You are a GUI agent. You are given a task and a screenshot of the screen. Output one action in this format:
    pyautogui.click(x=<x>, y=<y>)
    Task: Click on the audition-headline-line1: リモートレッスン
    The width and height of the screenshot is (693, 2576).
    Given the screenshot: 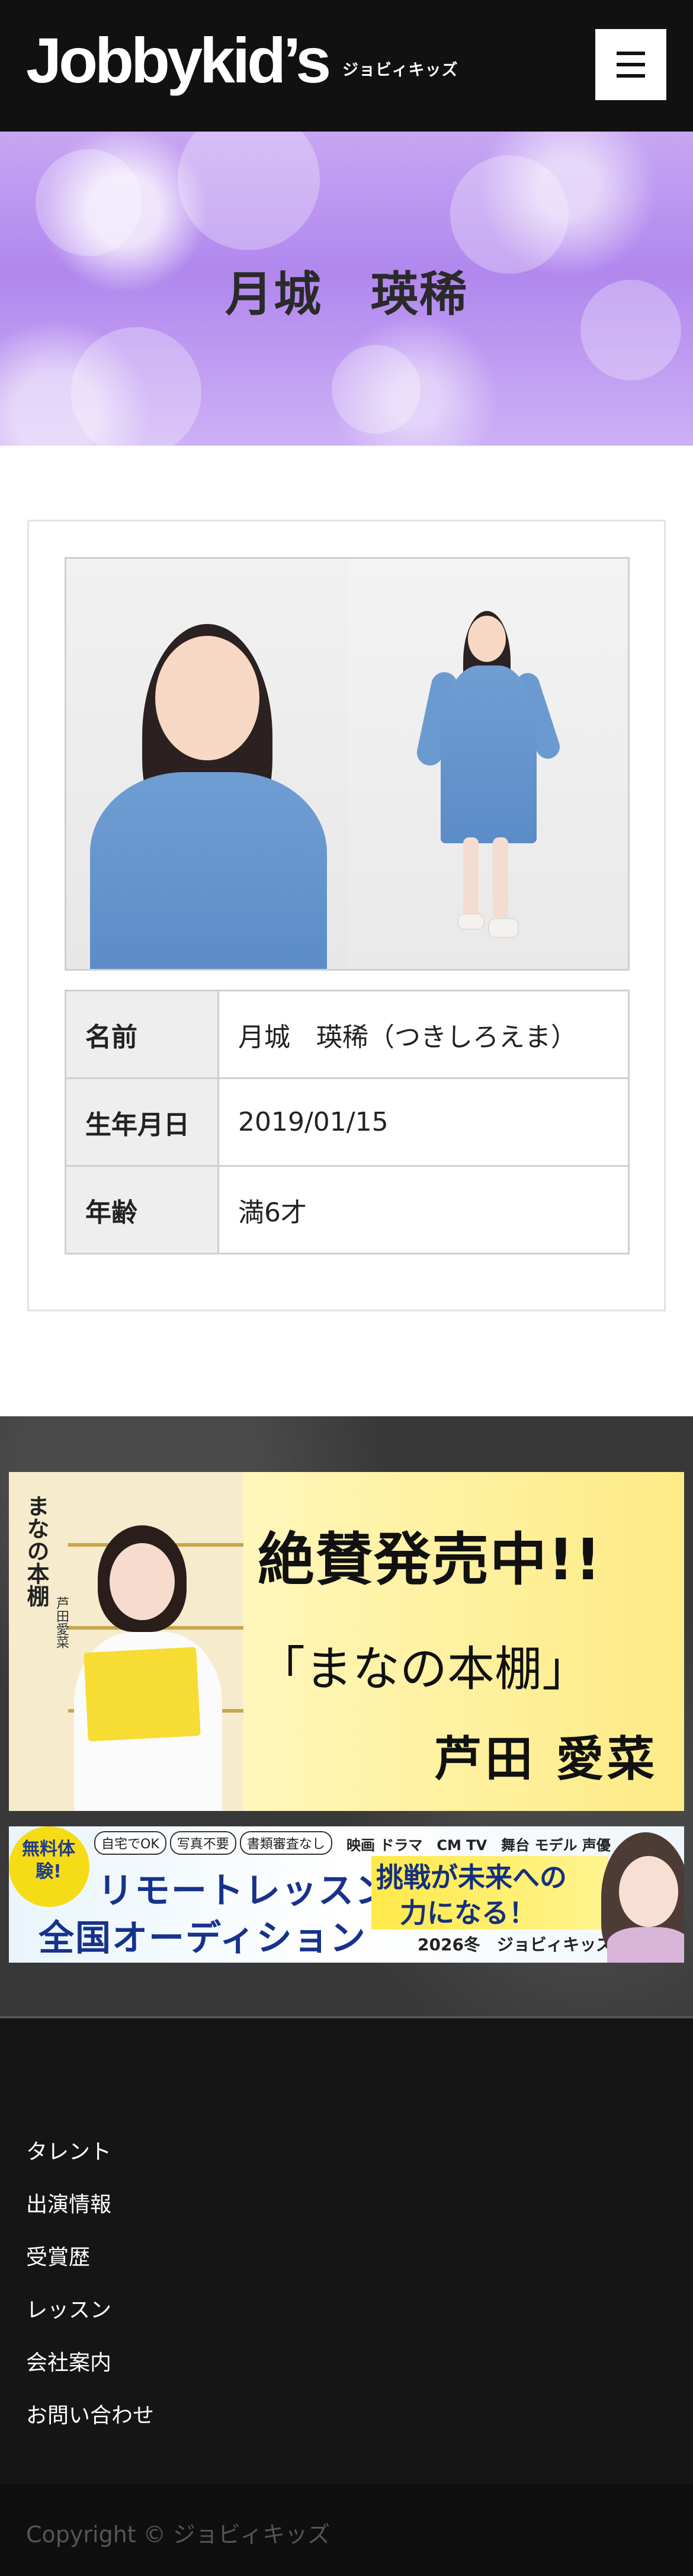 What is the action you would take?
    pyautogui.click(x=245, y=1891)
    